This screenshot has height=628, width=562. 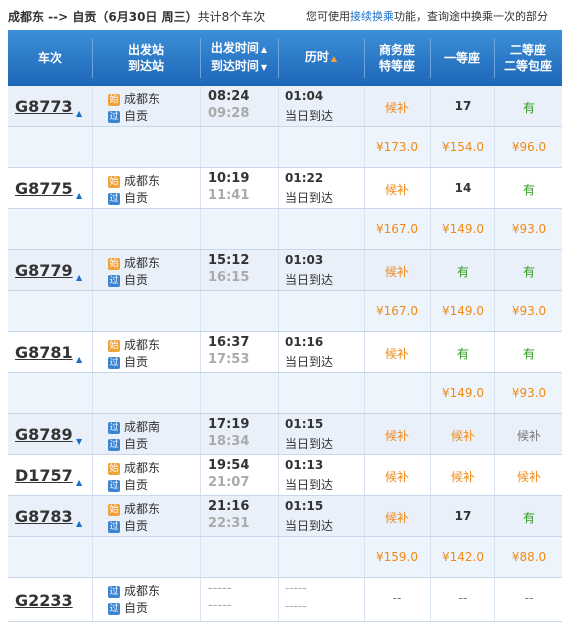 What do you see at coordinates (234, 48) in the screenshot?
I see `col-dep-time: 出发时间` at bounding box center [234, 48].